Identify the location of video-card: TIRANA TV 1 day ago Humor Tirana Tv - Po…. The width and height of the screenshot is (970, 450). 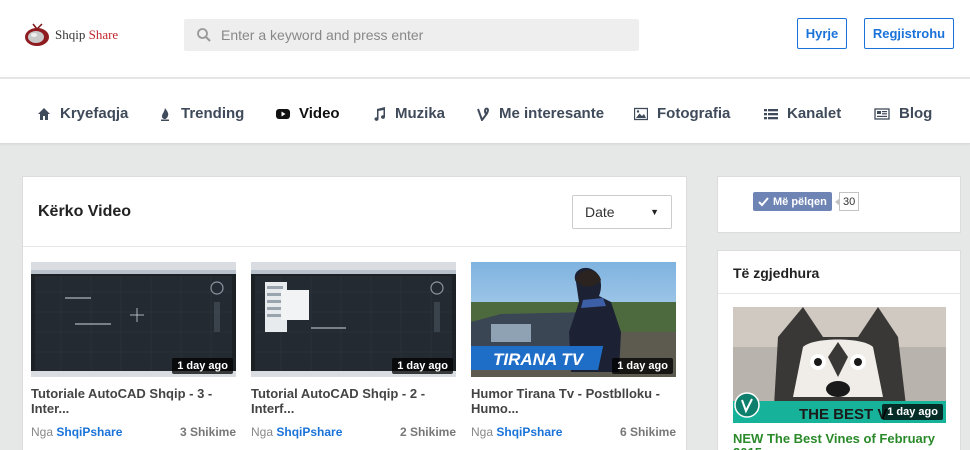
(573, 350).